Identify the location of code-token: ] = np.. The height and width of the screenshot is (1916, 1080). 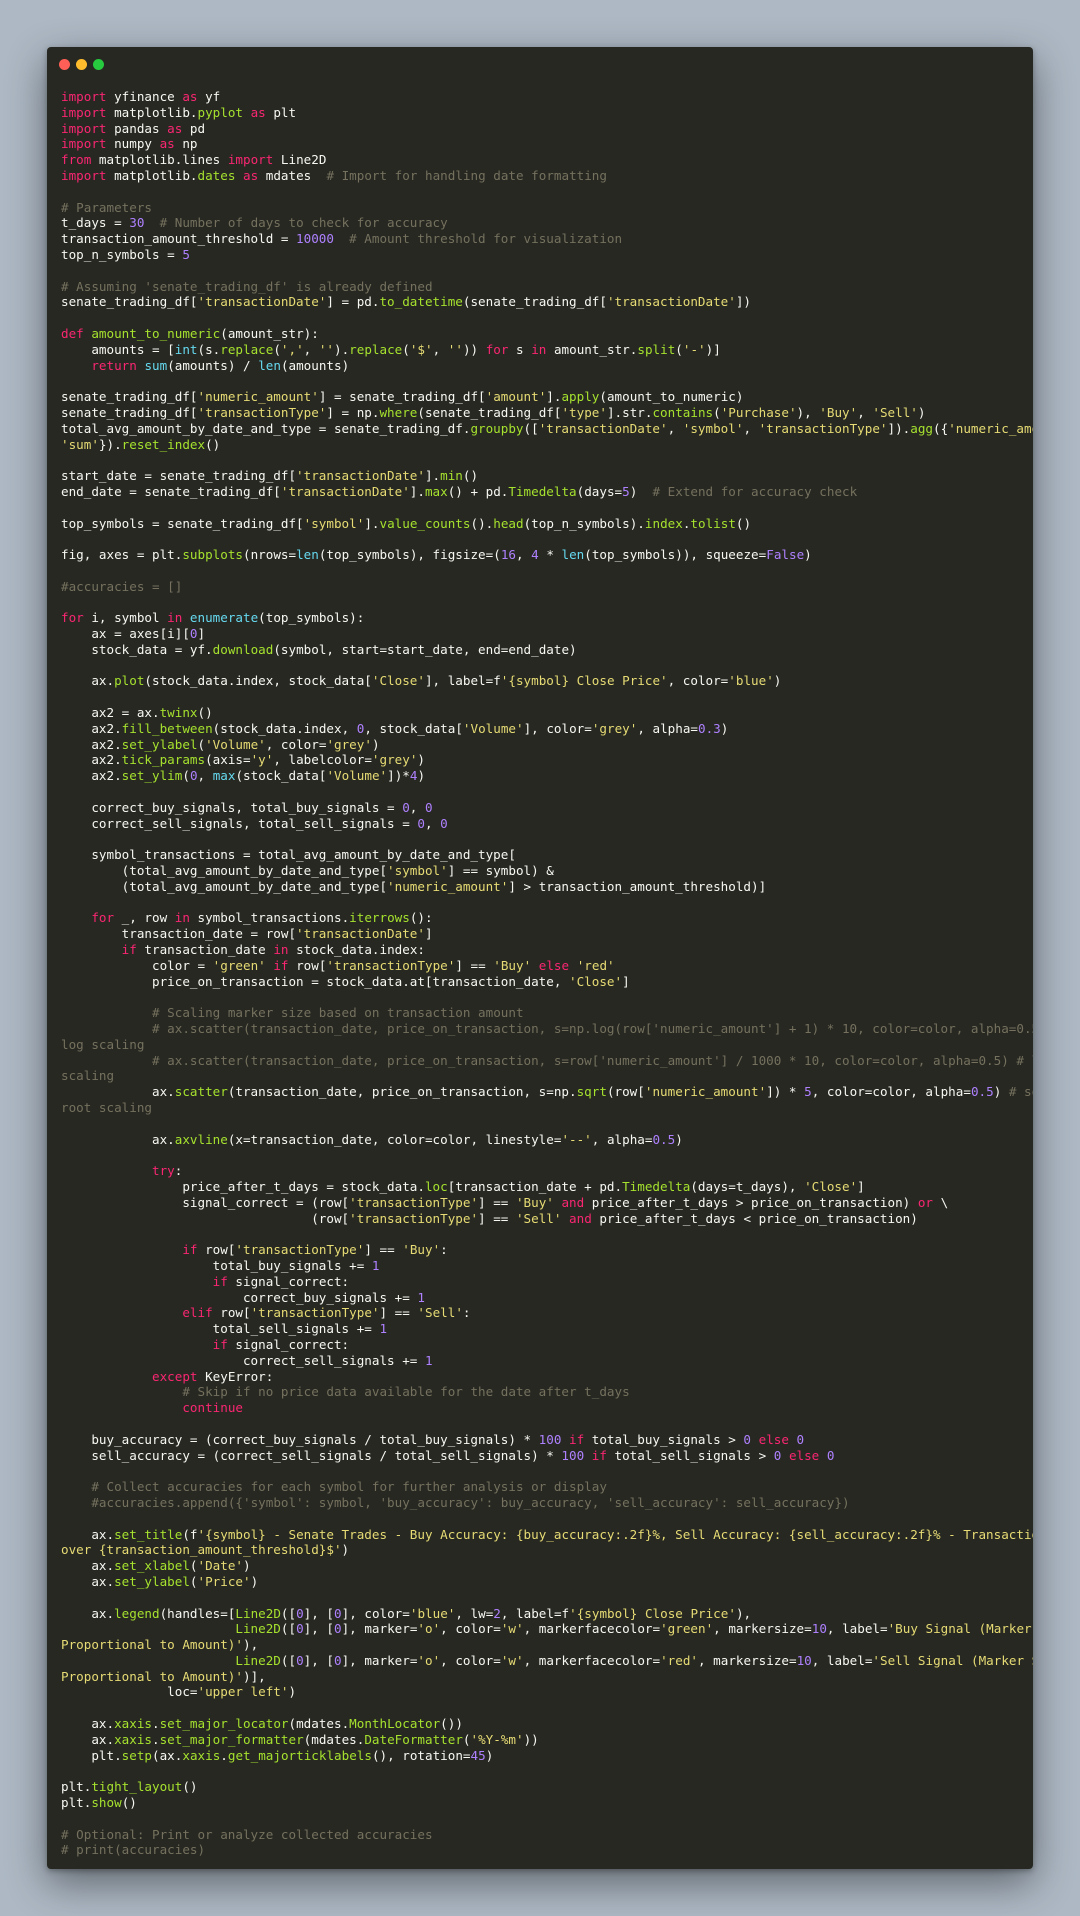
(353, 412).